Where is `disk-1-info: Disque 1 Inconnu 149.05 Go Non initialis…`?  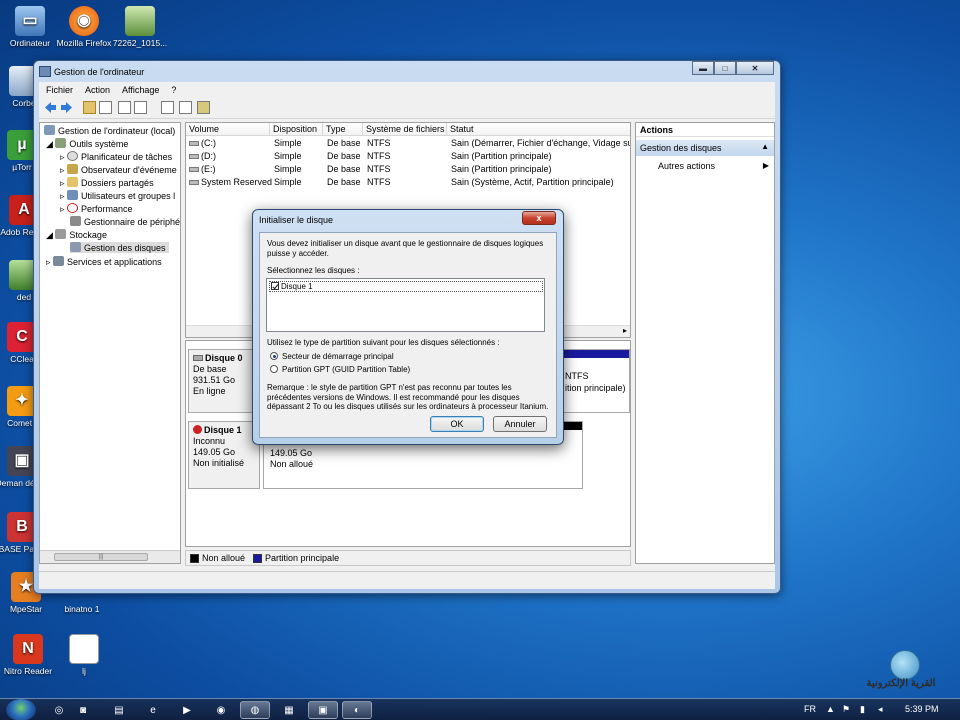 disk-1-info: Disque 1 Inconnu 149.05 Go Non initialis… is located at coordinates (224, 455).